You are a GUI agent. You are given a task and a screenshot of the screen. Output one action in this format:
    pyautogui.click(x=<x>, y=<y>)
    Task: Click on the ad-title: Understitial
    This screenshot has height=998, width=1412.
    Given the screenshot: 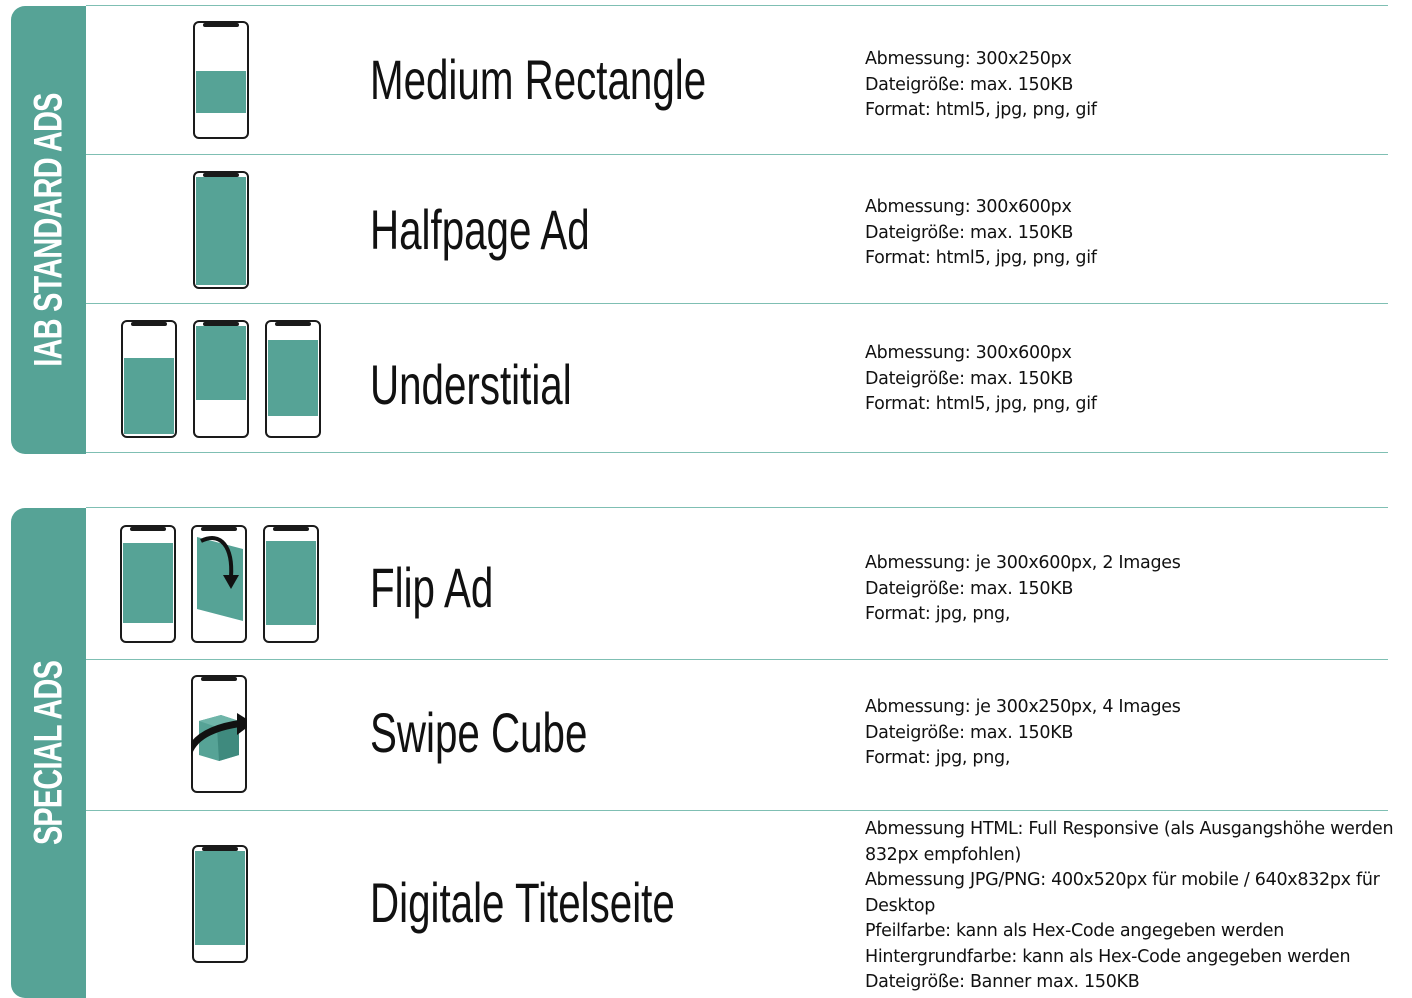 What is the action you would take?
    pyautogui.click(x=471, y=384)
    